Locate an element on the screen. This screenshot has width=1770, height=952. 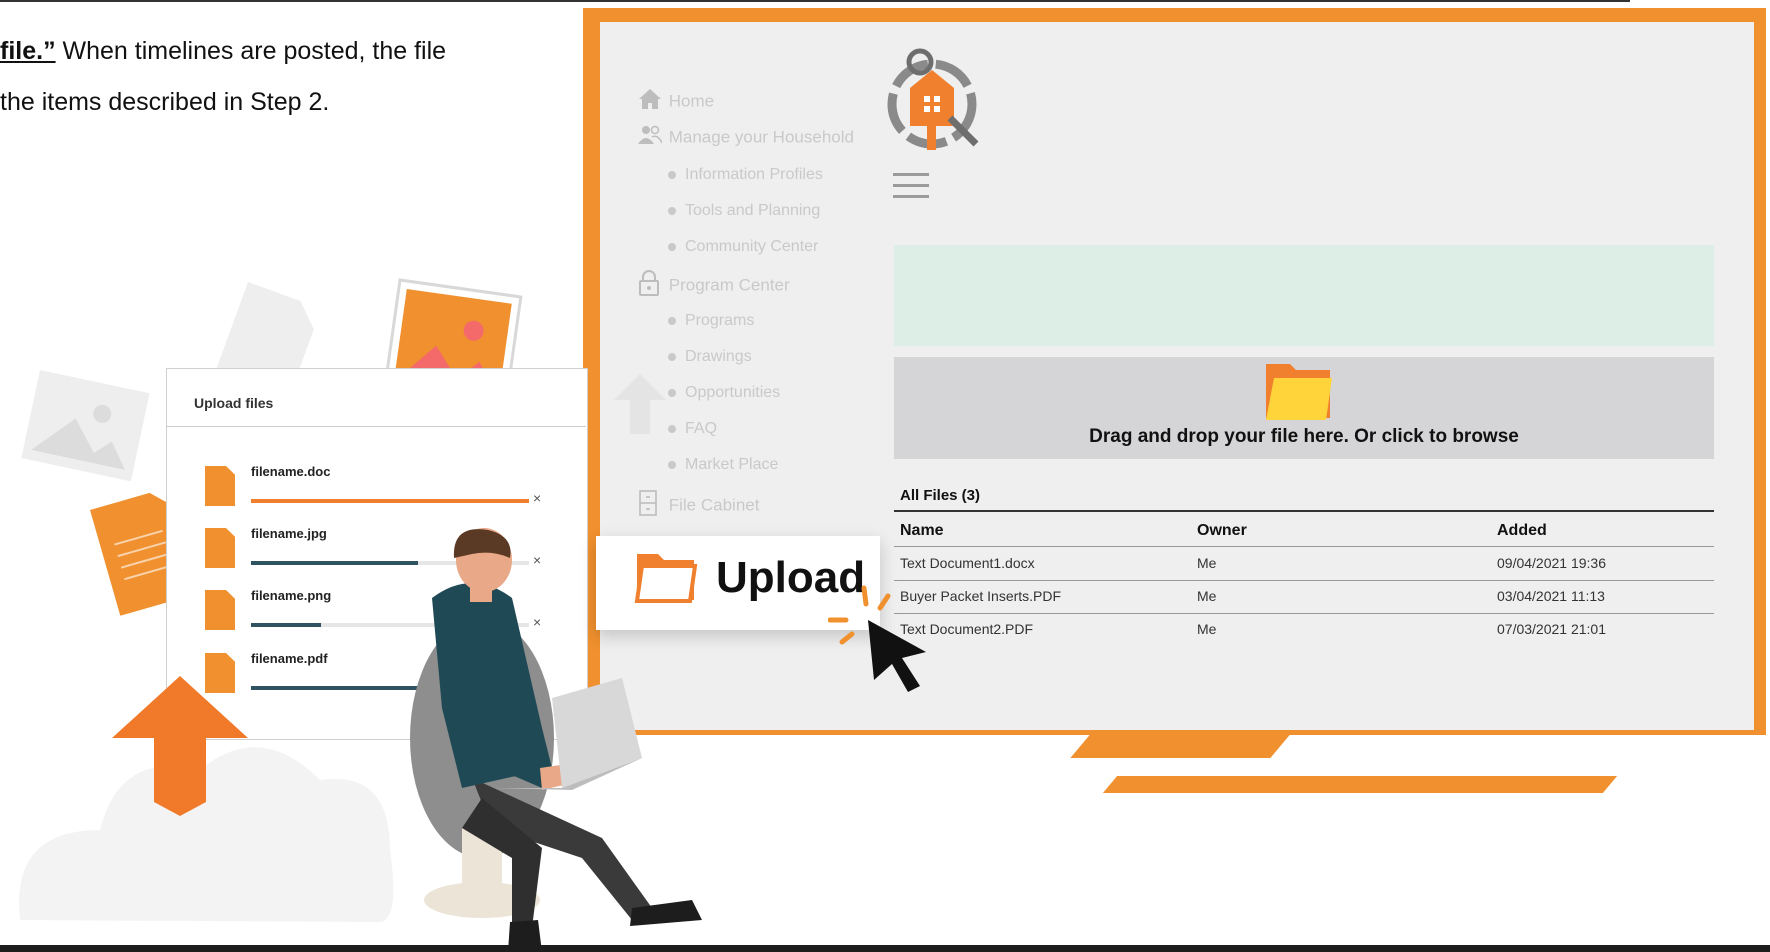
file-added: 03/04/2021 11:13 is located at coordinates (1551, 596).